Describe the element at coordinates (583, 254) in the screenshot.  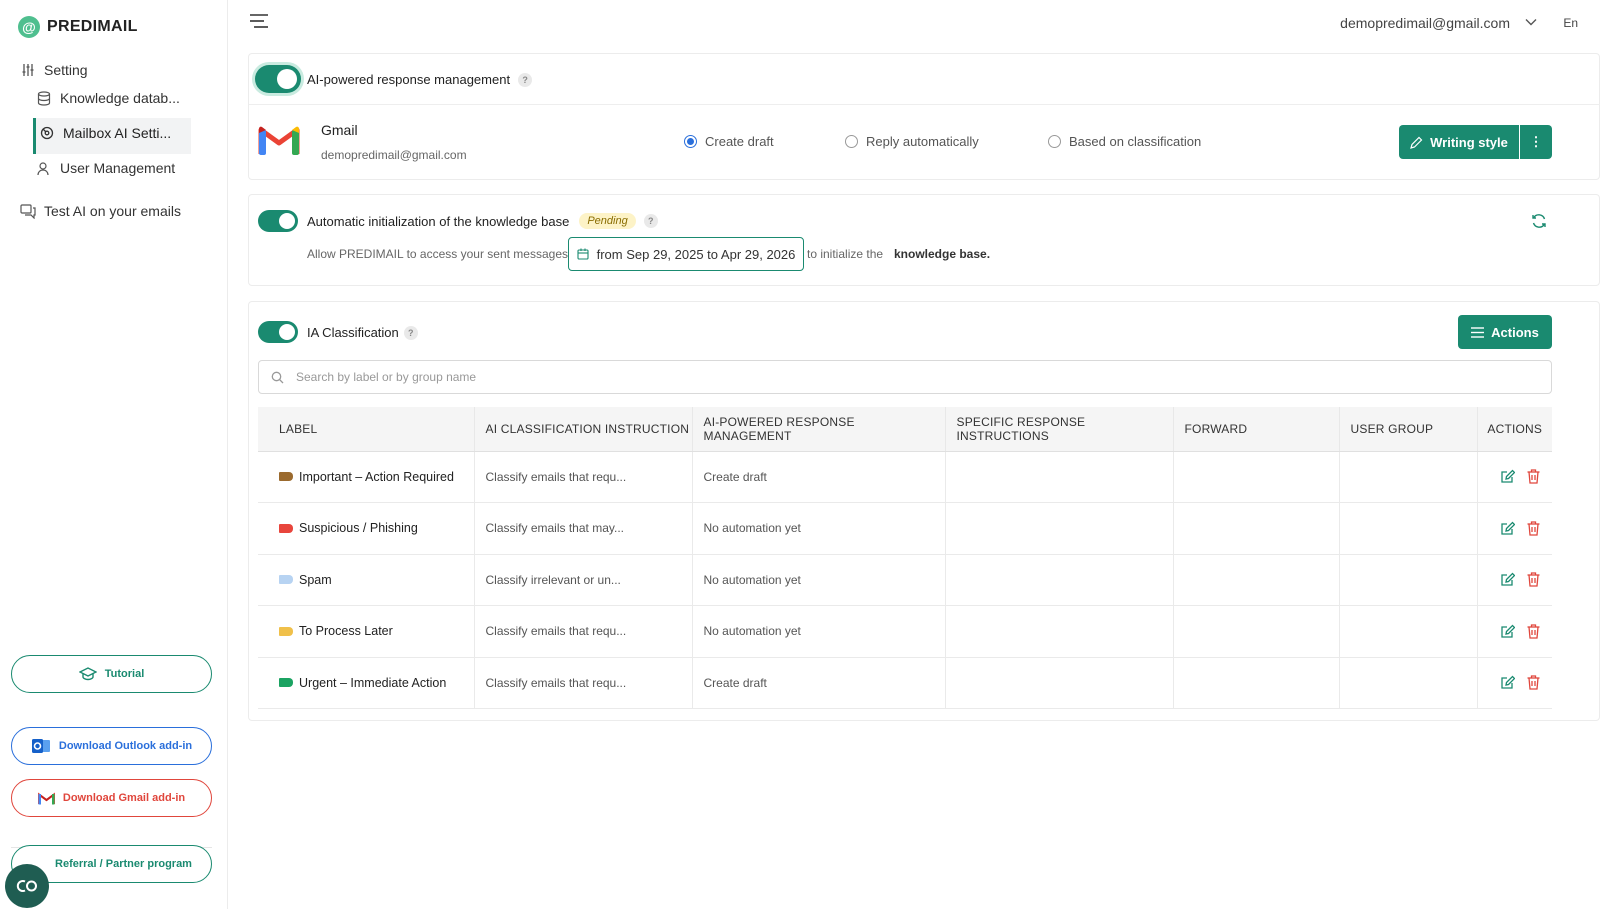
I see `calendar-icon` at that location.